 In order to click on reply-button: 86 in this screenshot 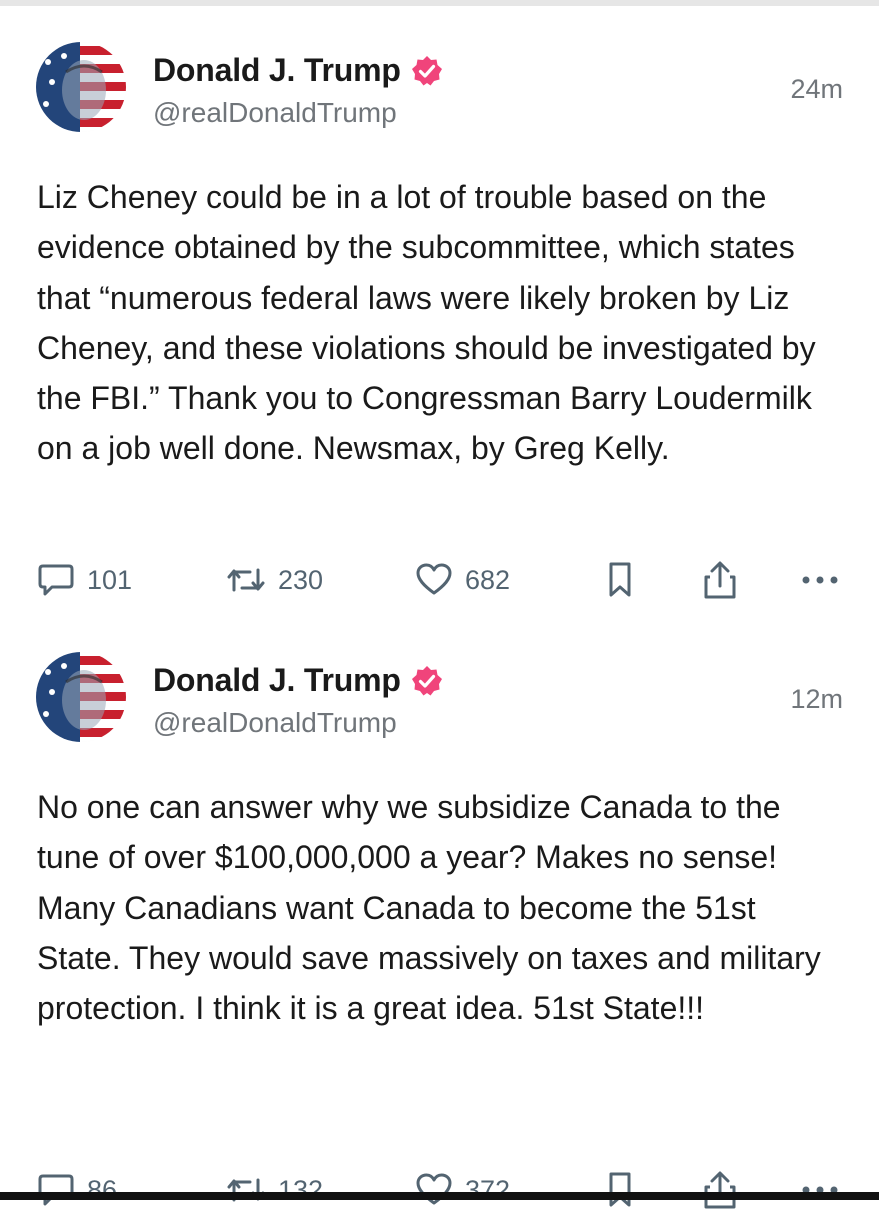, I will do `click(77, 1190)`.